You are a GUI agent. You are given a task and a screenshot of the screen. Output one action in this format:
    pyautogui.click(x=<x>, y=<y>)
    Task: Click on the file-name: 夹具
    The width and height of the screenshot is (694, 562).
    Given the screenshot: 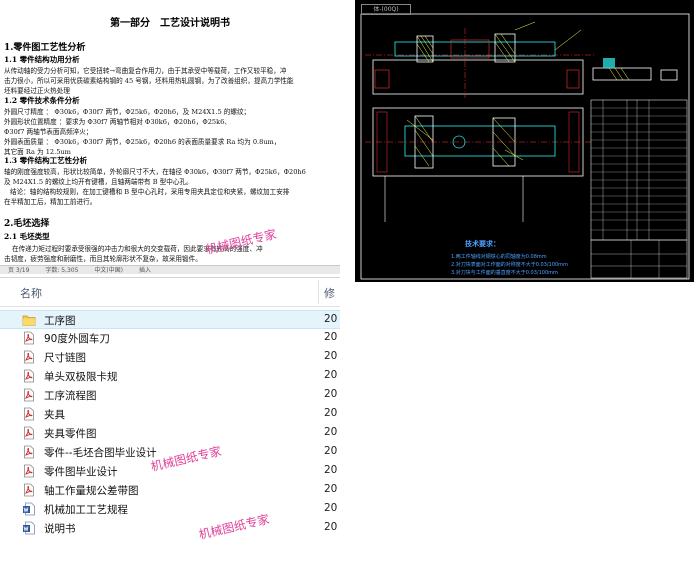 What is the action you would take?
    pyautogui.click(x=54, y=415)
    